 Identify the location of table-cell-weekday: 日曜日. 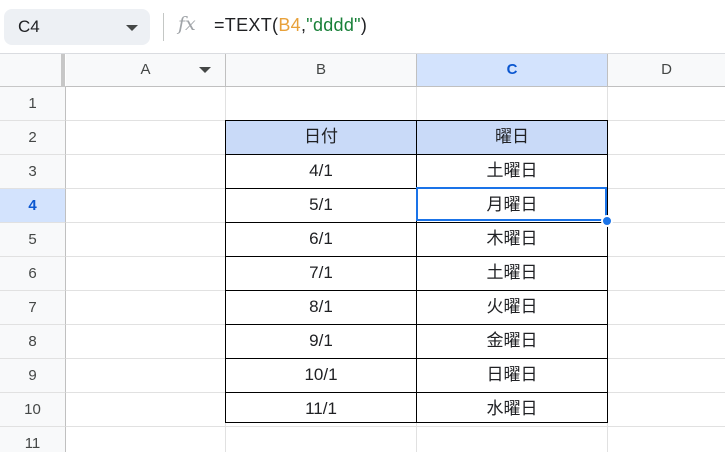
(512, 376).